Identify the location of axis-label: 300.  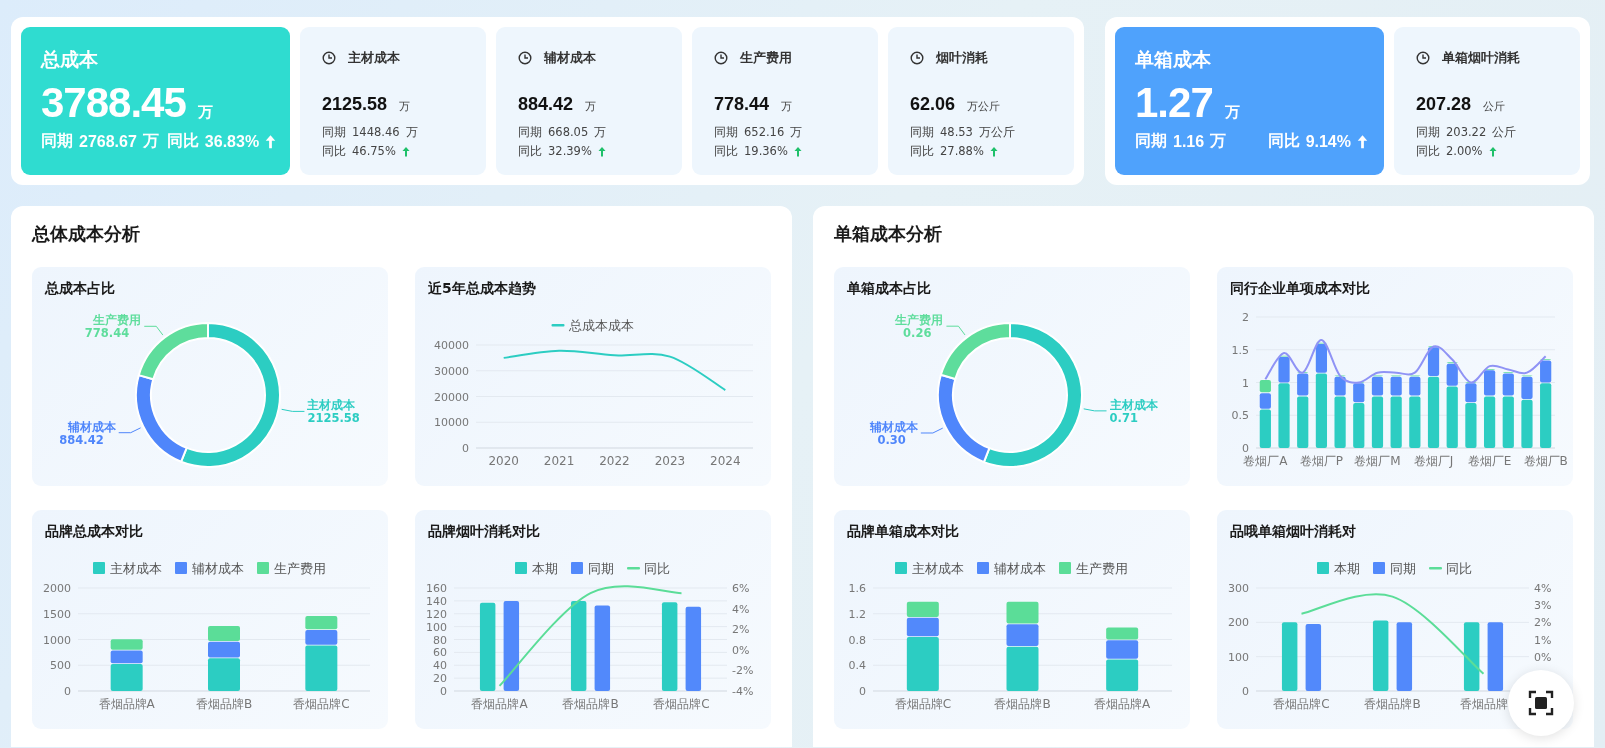
(1238, 588).